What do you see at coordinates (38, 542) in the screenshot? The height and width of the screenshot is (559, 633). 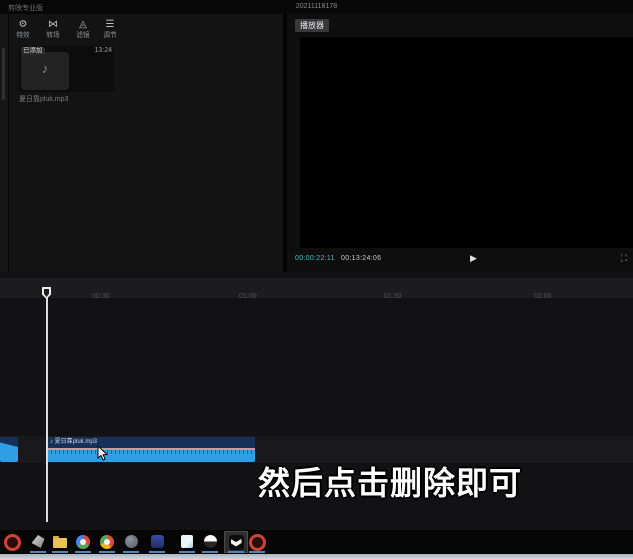 I see `explorer-app-icon` at bounding box center [38, 542].